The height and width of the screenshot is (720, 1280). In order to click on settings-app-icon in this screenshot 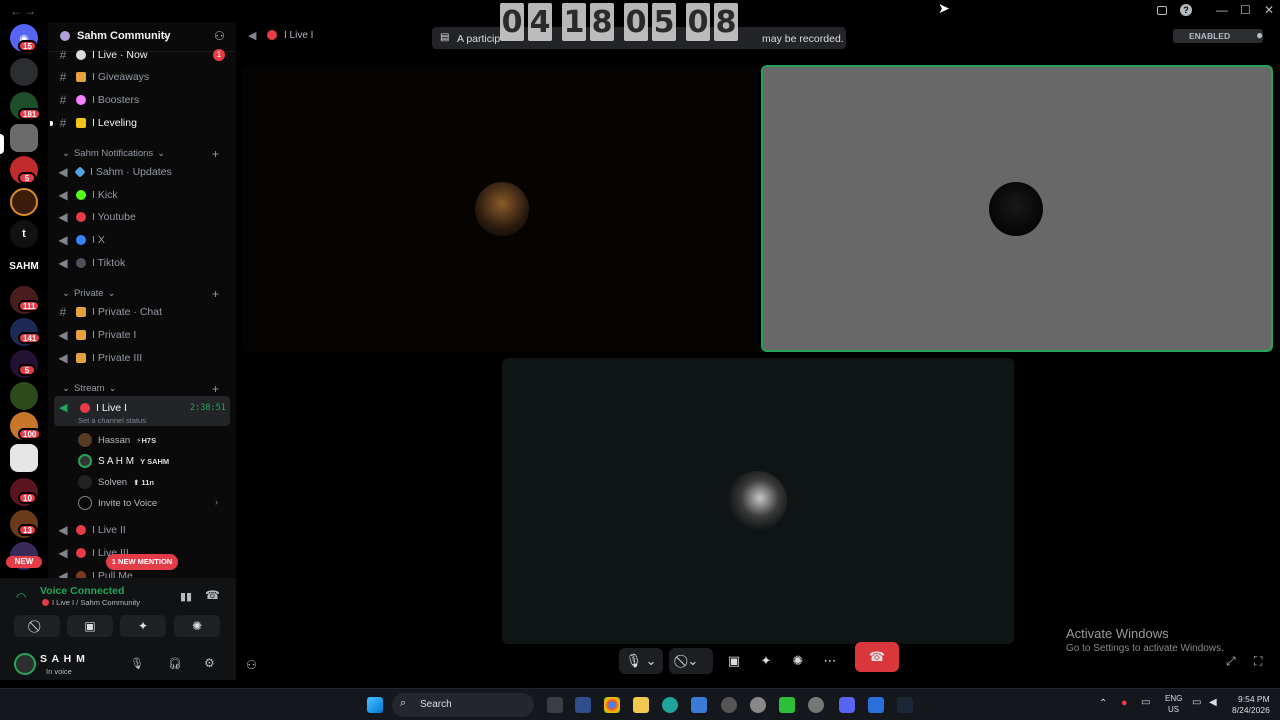, I will do `click(758, 705)`.